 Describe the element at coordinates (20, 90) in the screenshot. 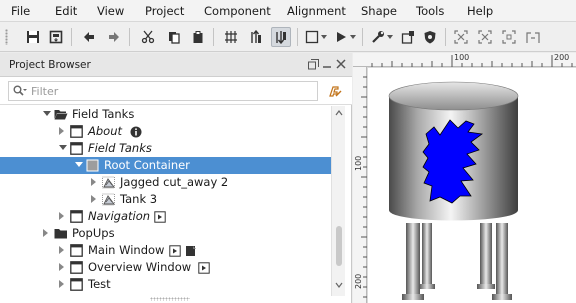

I see `search-icon` at that location.